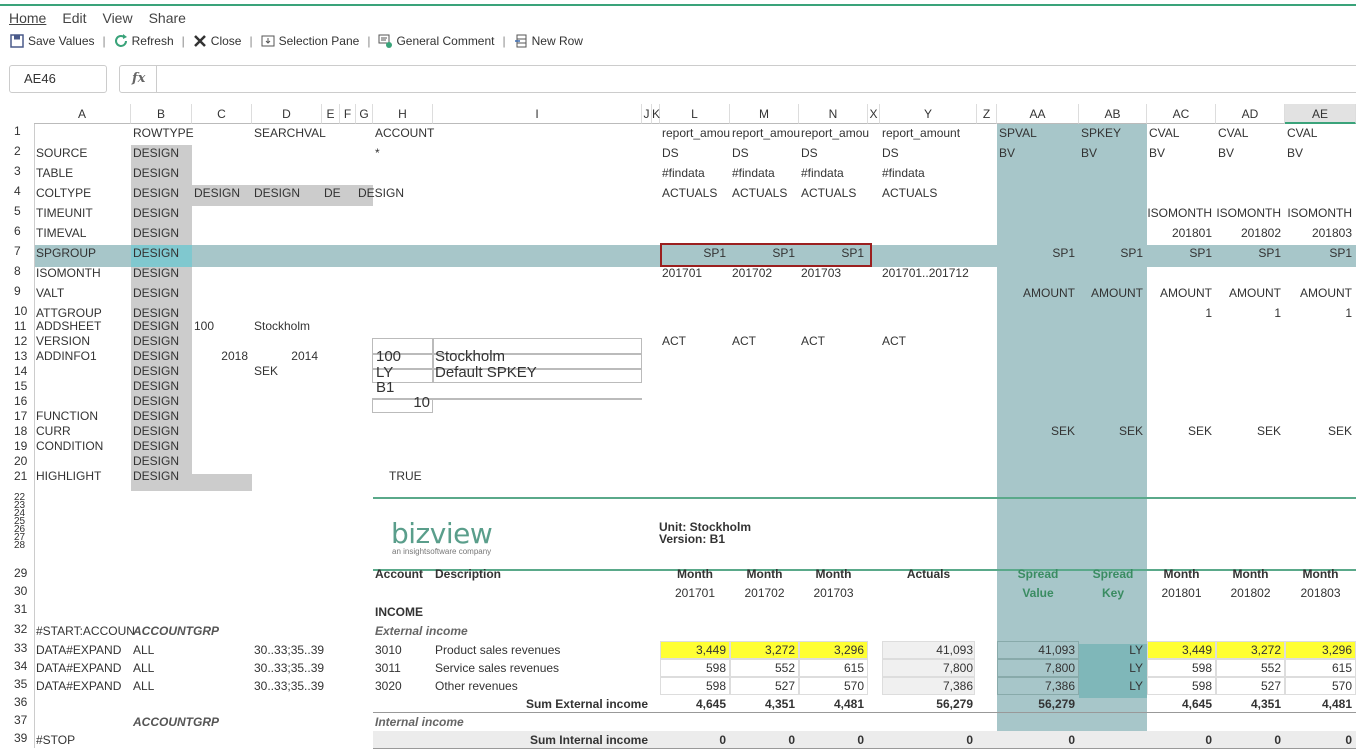 This screenshot has height=749, width=1356. Describe the element at coordinates (144, 41) in the screenshot. I see `refresh-button: Refresh` at that location.